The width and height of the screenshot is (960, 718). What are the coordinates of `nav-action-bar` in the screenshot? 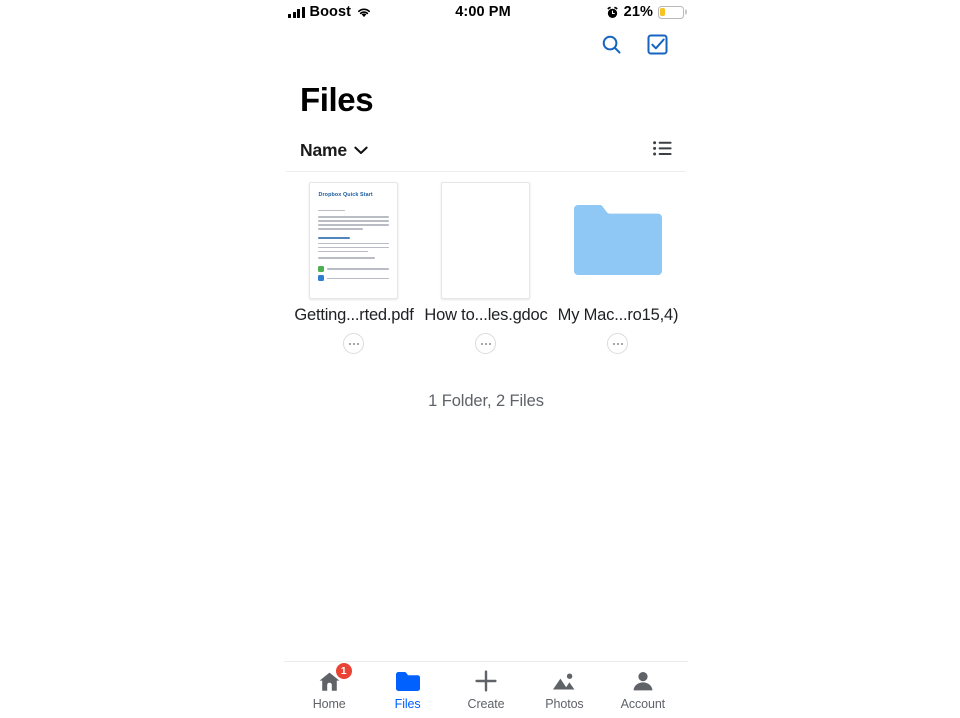 It's located at (486, 44).